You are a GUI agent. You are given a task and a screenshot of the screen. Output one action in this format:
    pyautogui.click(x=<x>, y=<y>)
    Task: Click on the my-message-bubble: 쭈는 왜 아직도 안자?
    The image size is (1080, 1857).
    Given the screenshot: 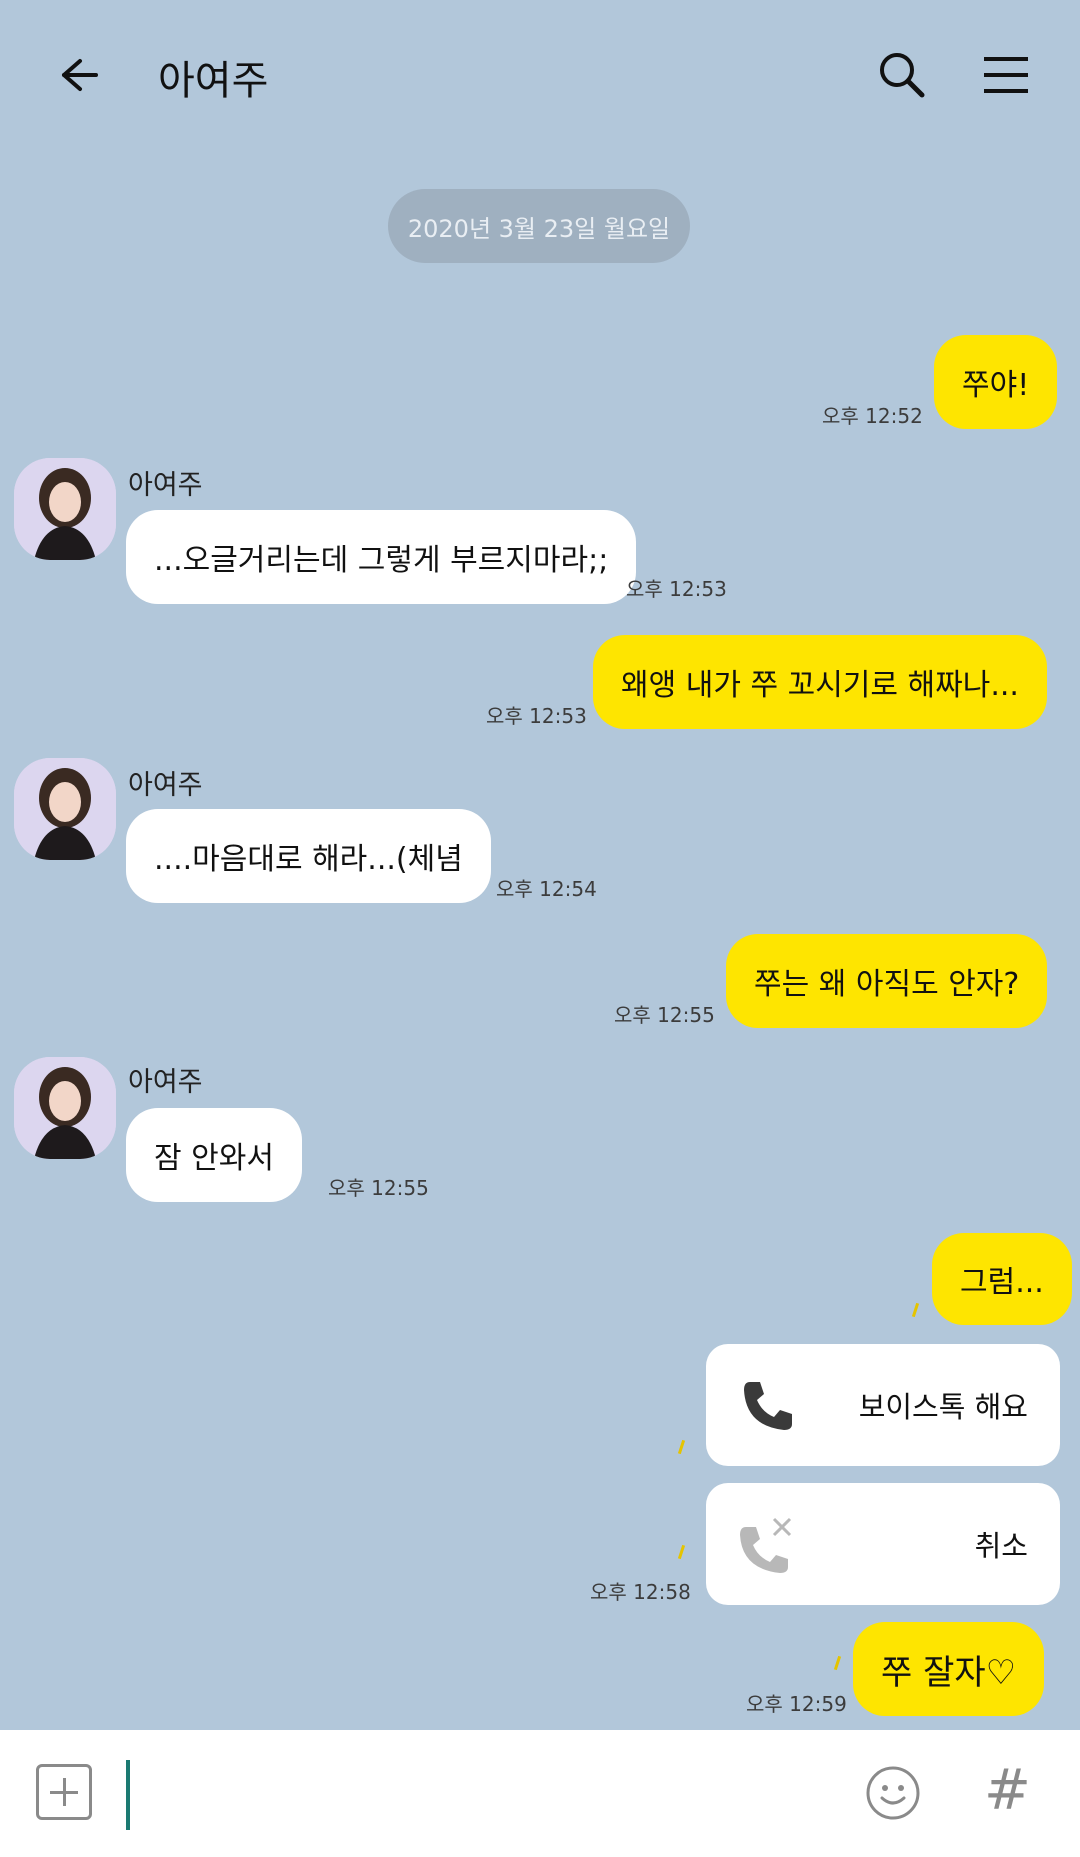 What is the action you would take?
    pyautogui.click(x=887, y=981)
    